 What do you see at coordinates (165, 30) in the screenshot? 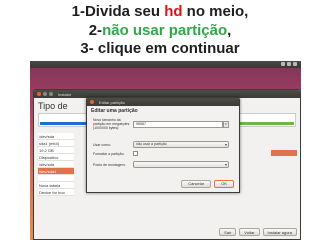
I see `caption-option-highlight: não usar partição` at bounding box center [165, 30].